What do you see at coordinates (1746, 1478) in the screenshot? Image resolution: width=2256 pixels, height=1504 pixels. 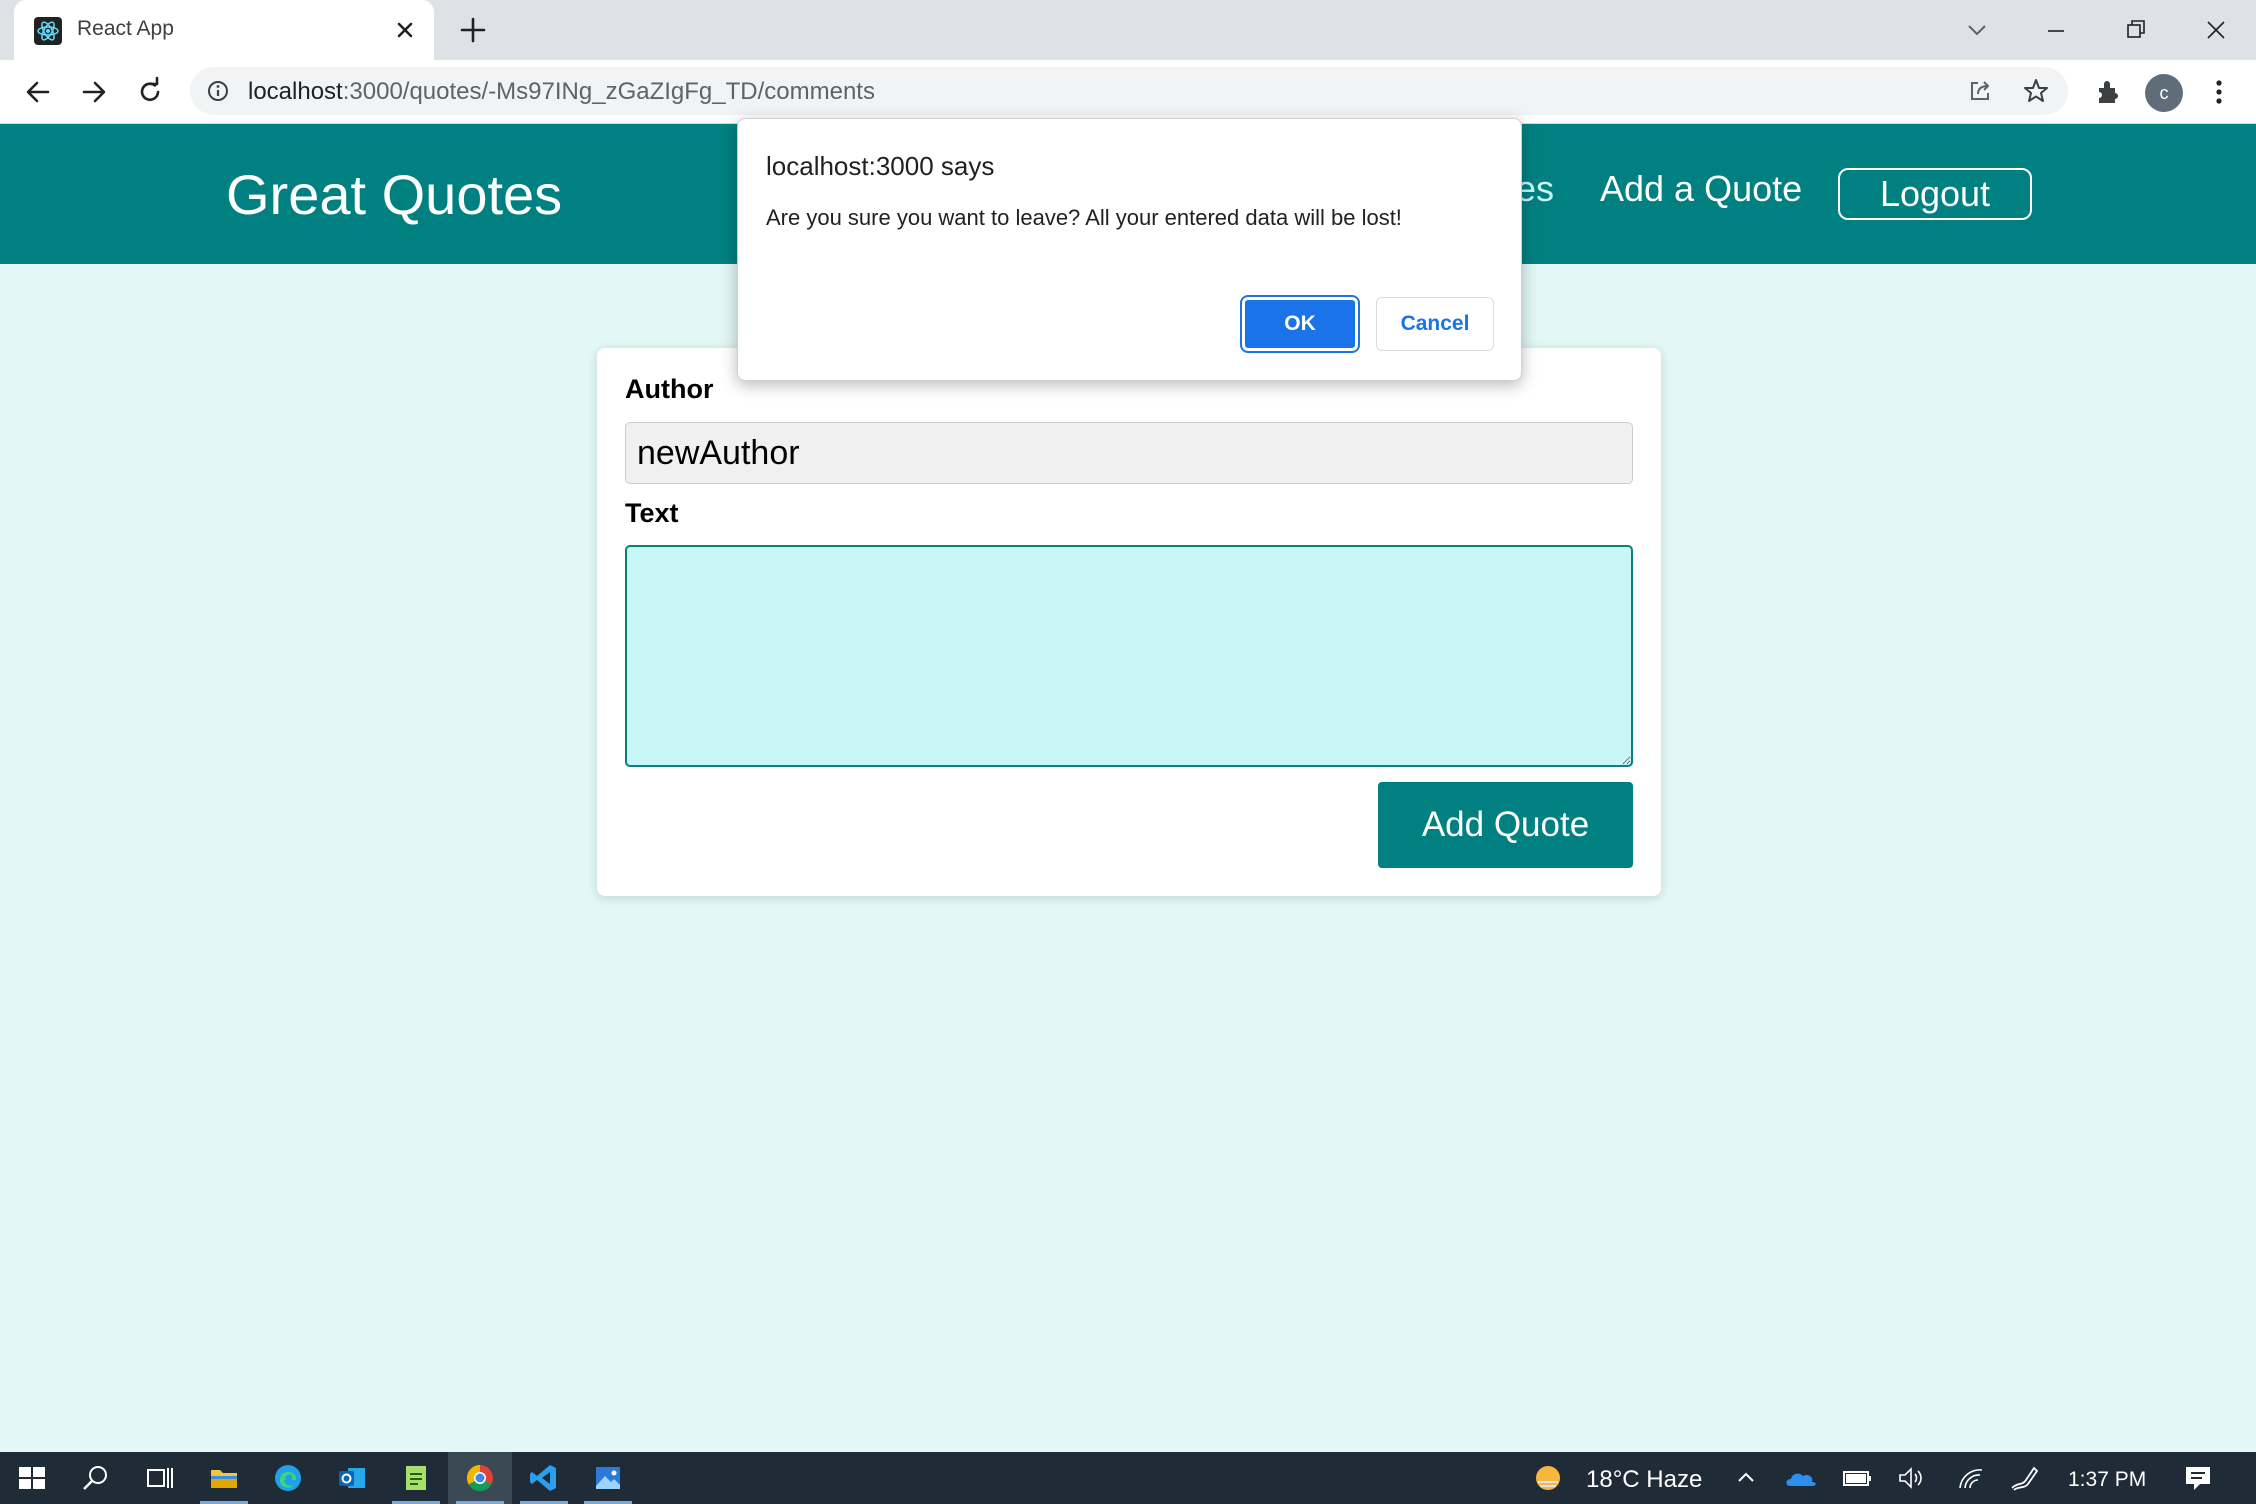 I see `chevron-up-icon` at bounding box center [1746, 1478].